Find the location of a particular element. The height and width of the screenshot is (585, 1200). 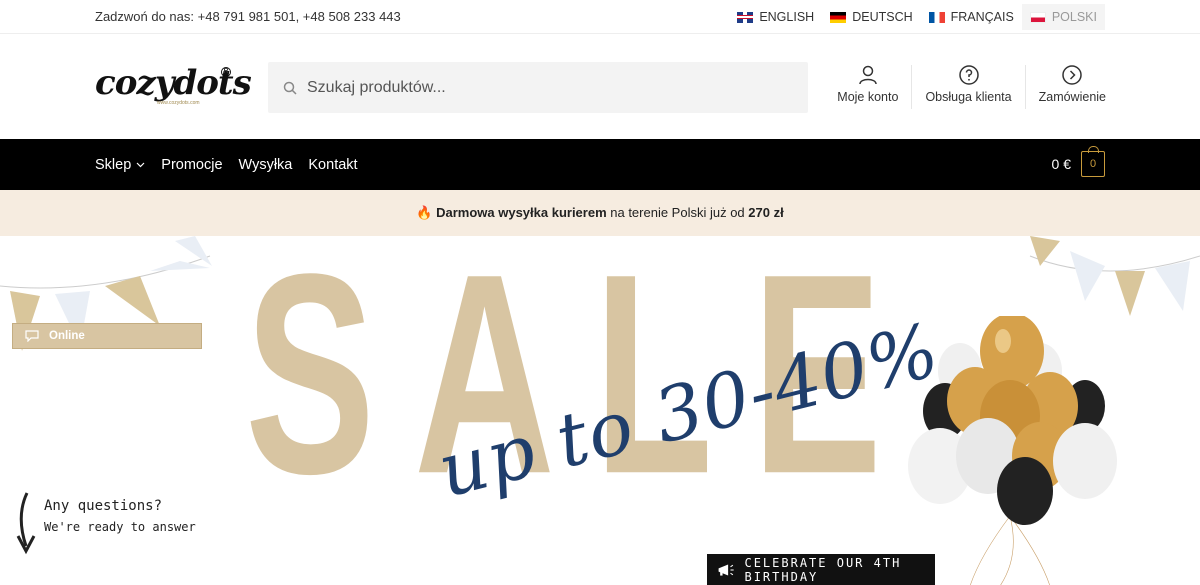

lang-deutsch: DEUTSCH is located at coordinates (871, 17).